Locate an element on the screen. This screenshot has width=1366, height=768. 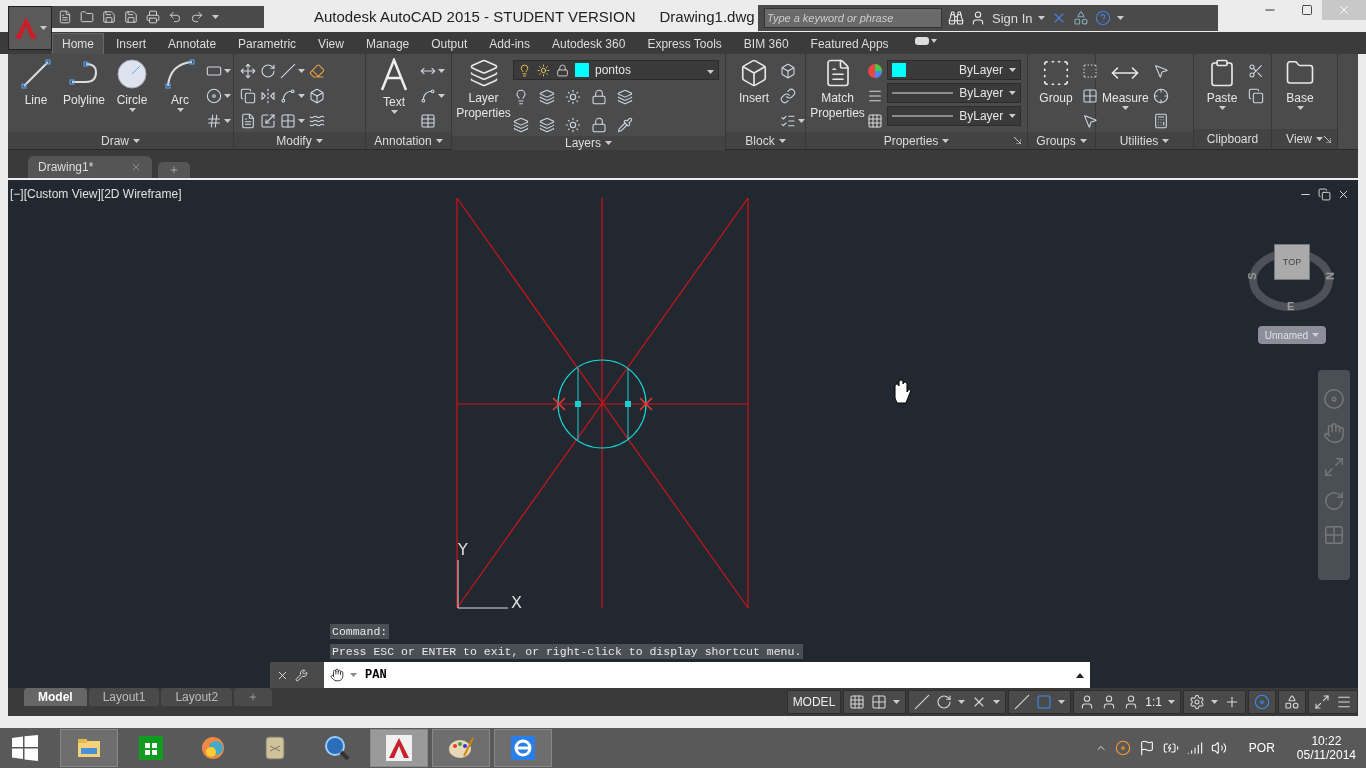
clock: 10:22 05/11/2014 is located at coordinates (1326, 748).